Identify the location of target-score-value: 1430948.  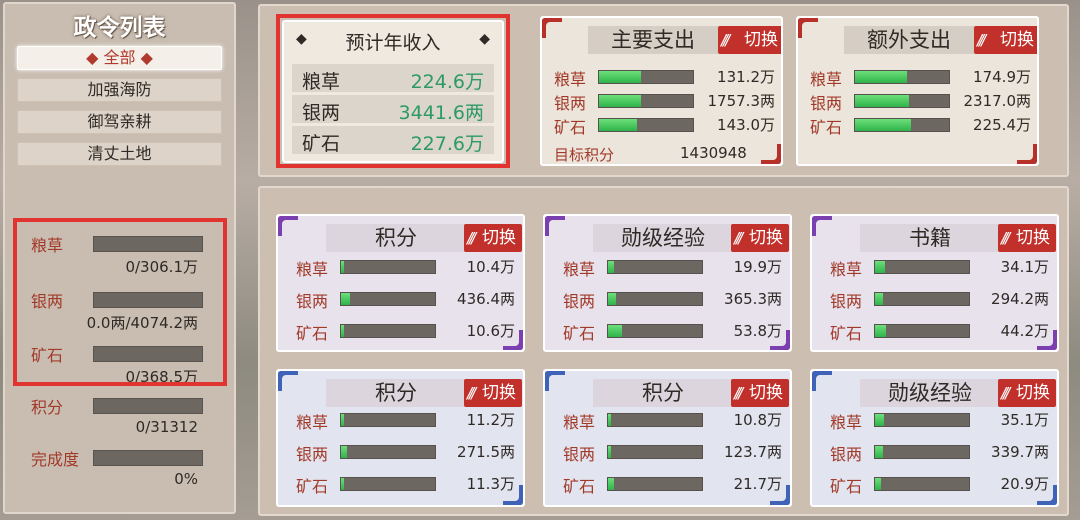
(713, 153).